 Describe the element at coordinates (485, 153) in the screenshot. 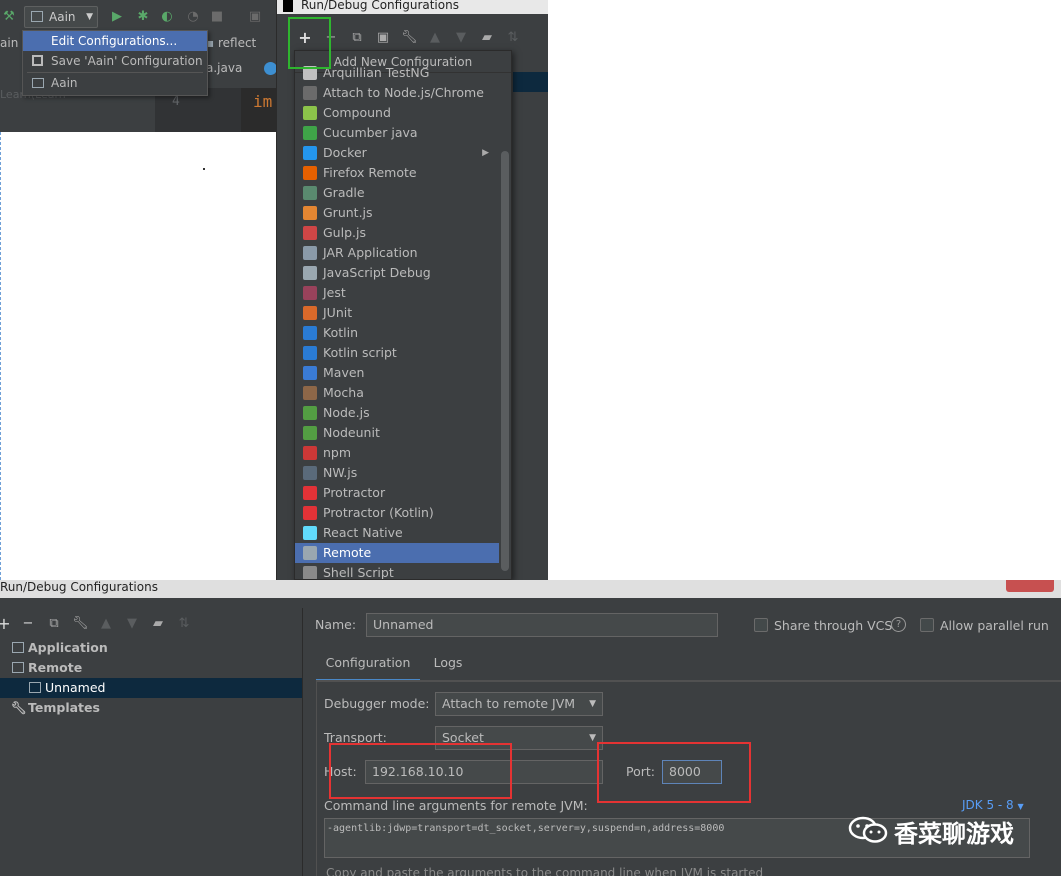

I see `chevron-right-icon: ▶` at that location.